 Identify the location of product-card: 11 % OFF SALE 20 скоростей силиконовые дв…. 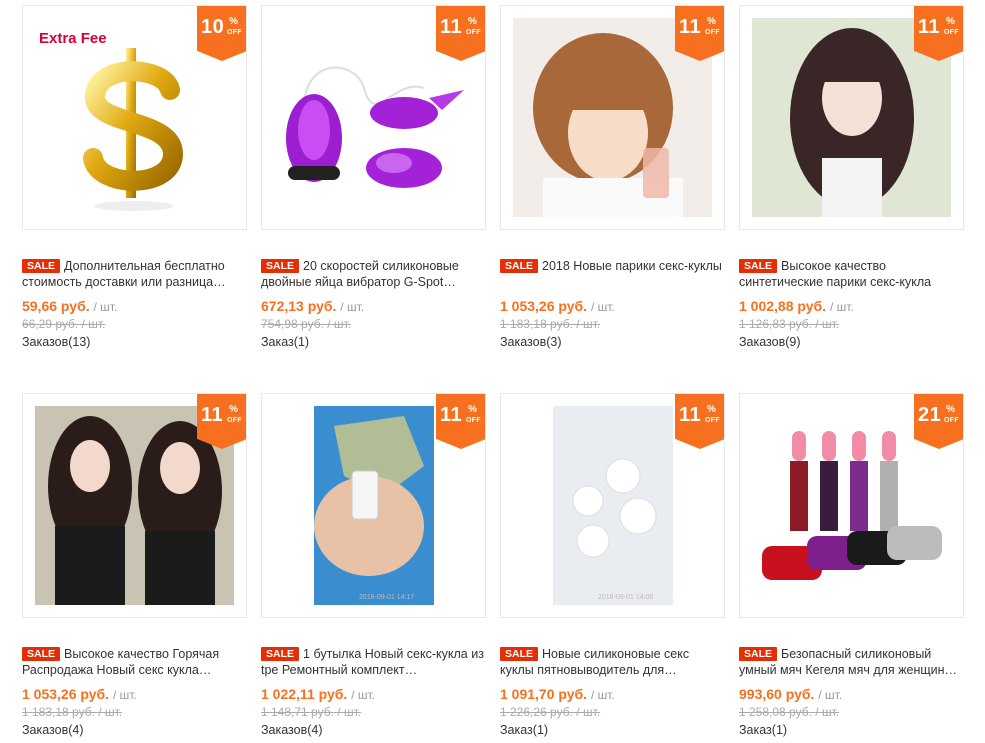
(373, 177).